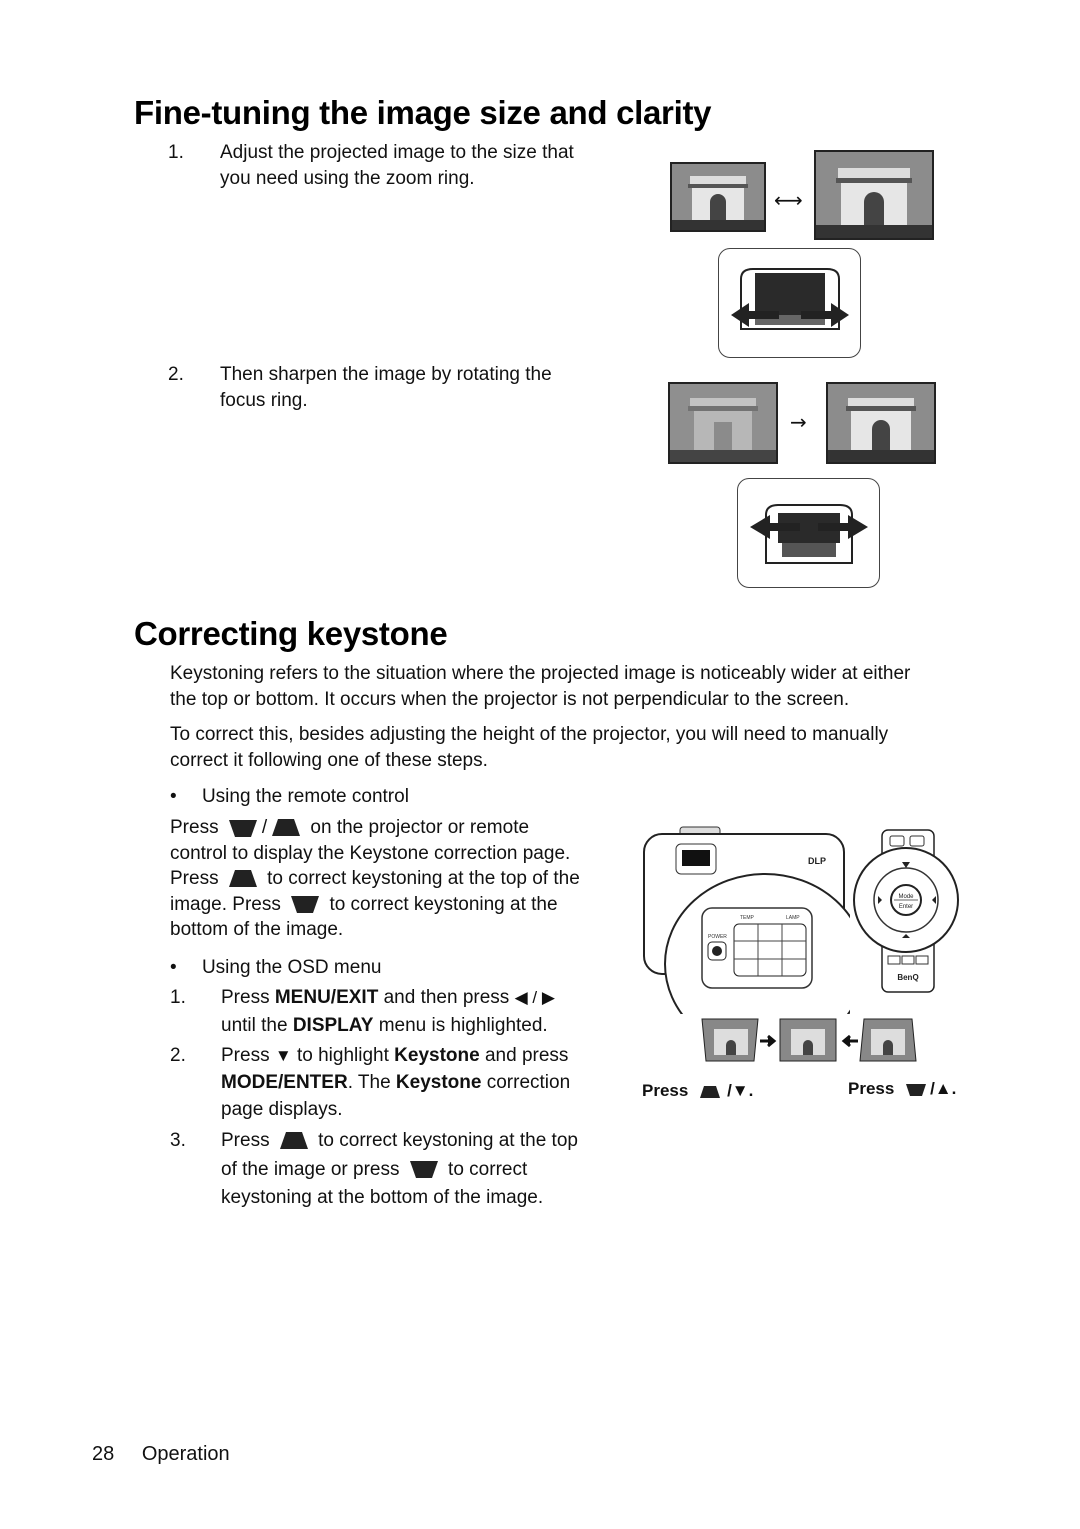 The height and width of the screenshot is (1529, 1080). I want to click on arch-illustration-blurred, so click(723, 423).